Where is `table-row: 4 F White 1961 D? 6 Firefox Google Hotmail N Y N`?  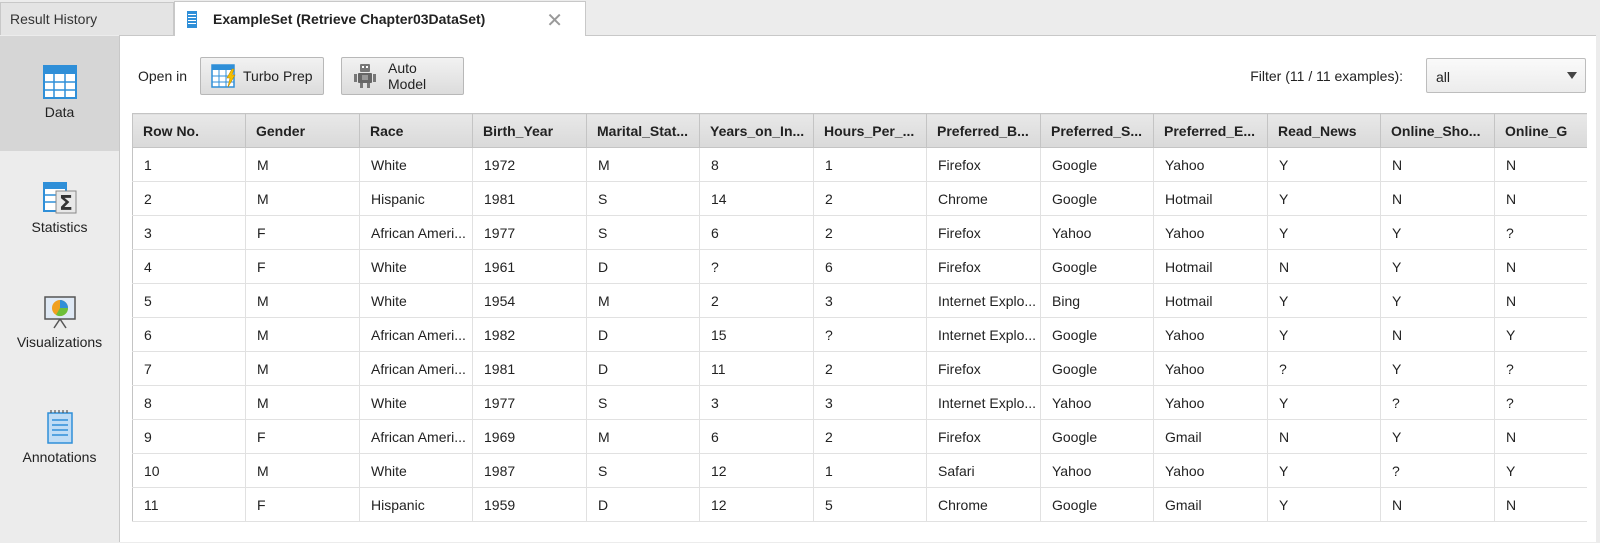
table-row: 4 F White 1961 D? 6 Firefox Google Hotmail N Y N is located at coordinates (859, 266).